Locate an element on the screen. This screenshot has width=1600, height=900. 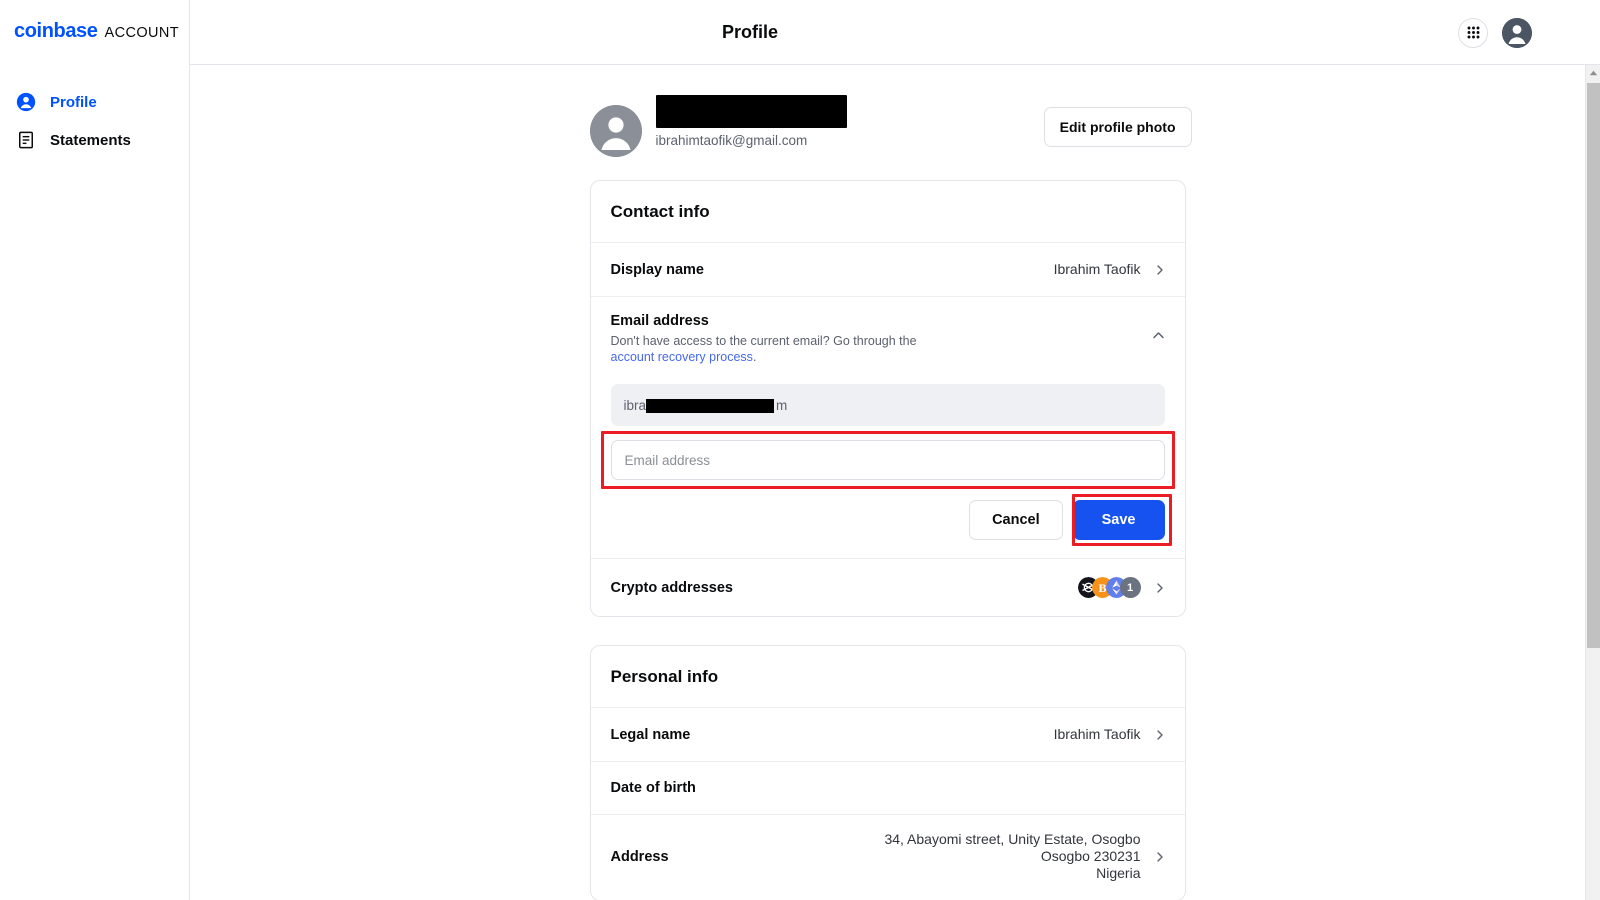
row-legal-name: Legal name Ibrahim Taofik is located at coordinates (887, 735).